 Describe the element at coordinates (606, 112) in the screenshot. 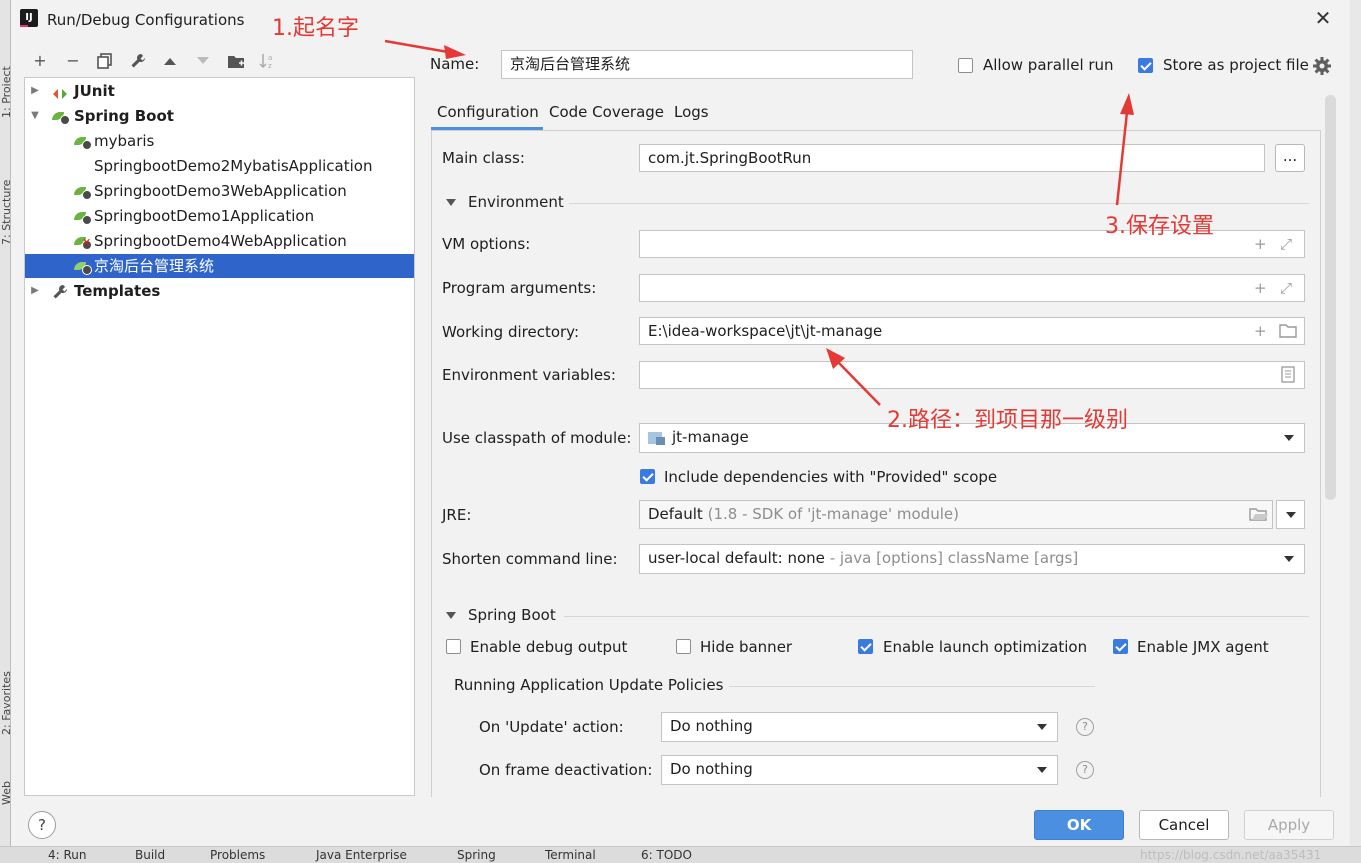

I see `tab-code-coverage: Code Coverage` at that location.